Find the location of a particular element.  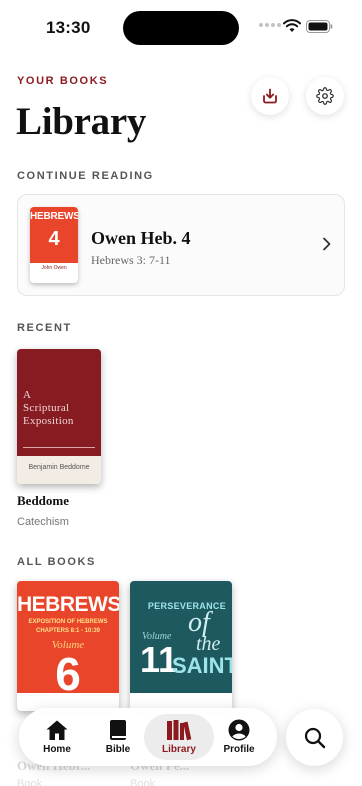

cover-divider is located at coordinates (59, 447).